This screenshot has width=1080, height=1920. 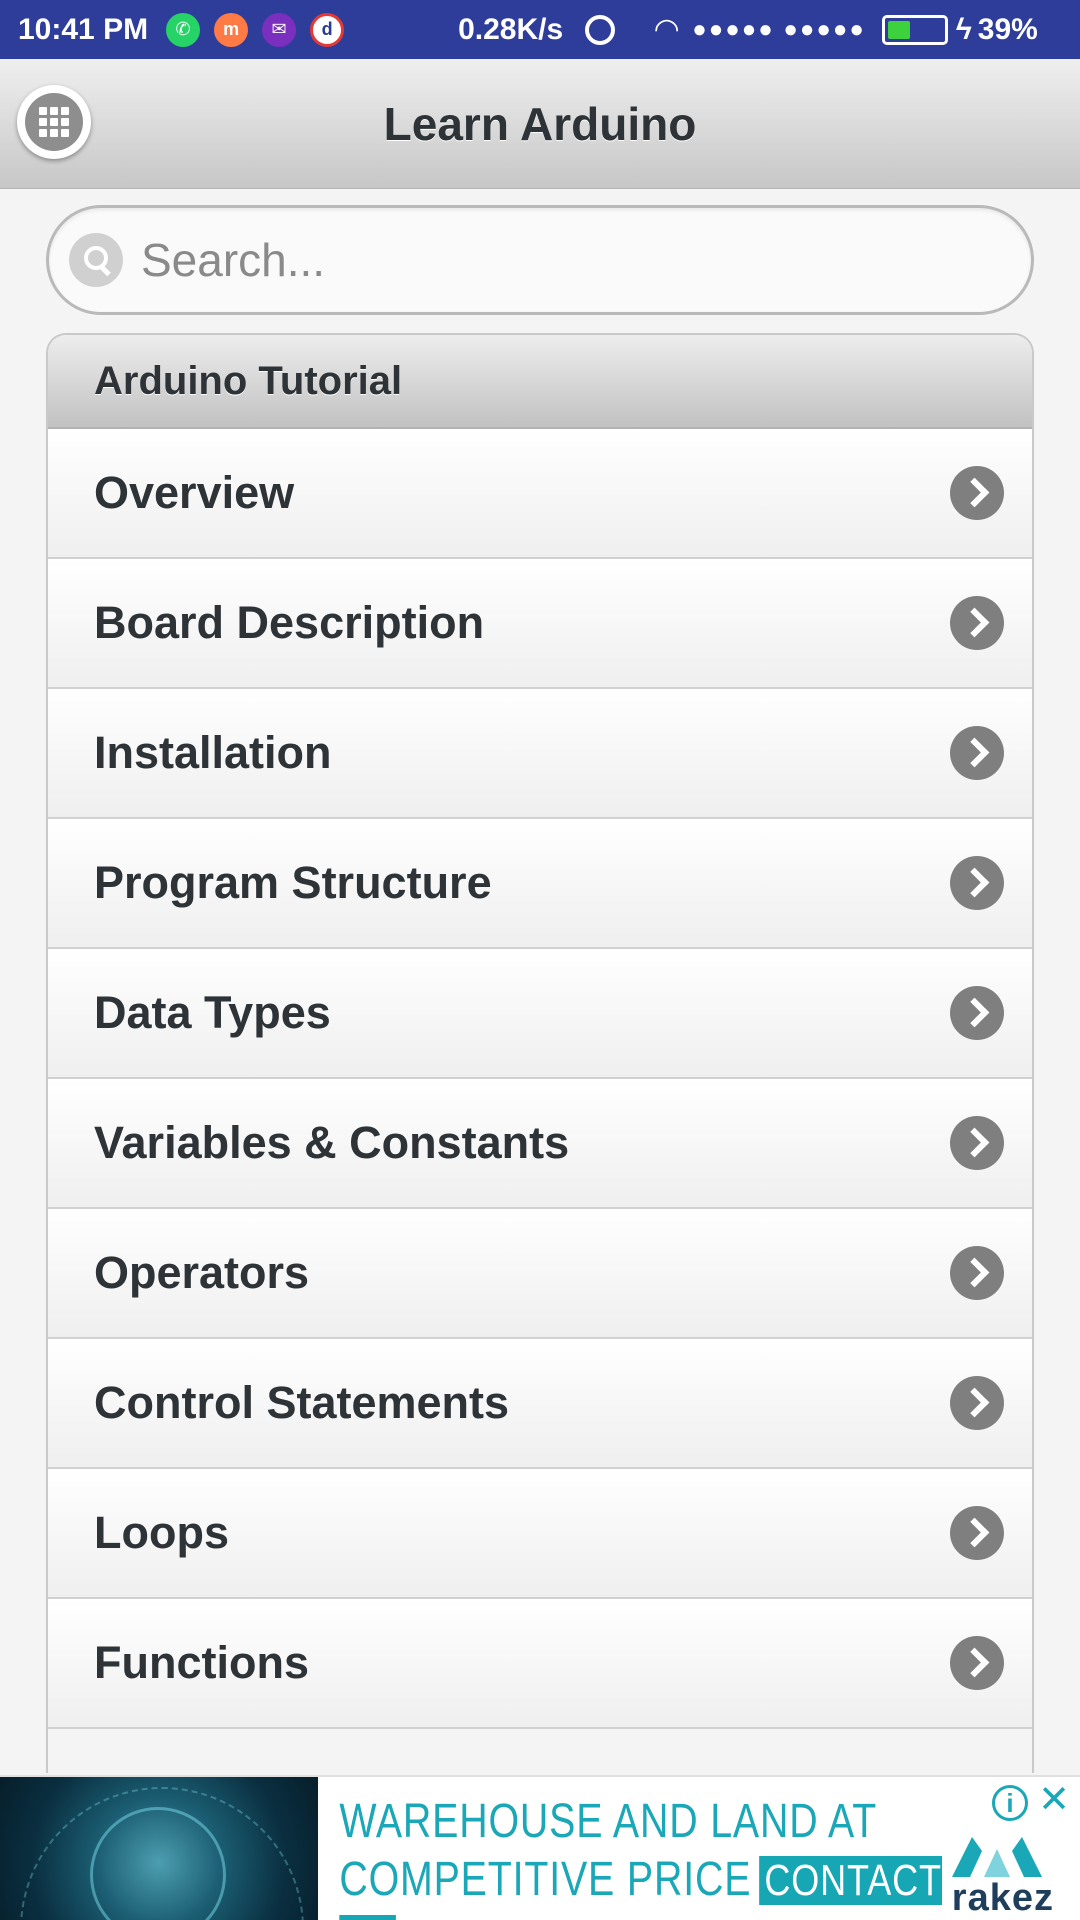 What do you see at coordinates (608, 1821) in the screenshot?
I see `ad-line-1: WAREHOUSE AND LAND AT` at bounding box center [608, 1821].